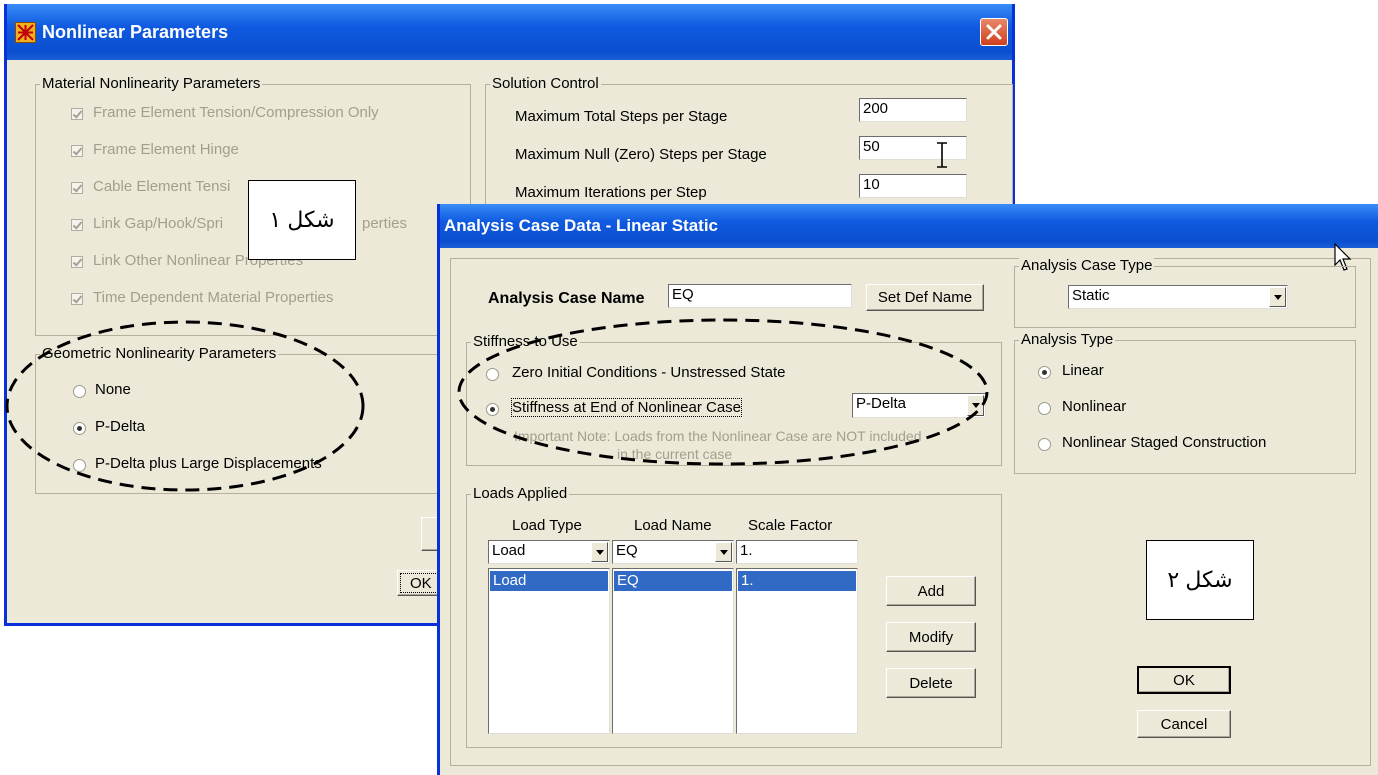 Image resolution: width=1378 pixels, height=775 pixels. Describe the element at coordinates (185, 406) in the screenshot. I see `dashed-ellipse-geometric` at that location.